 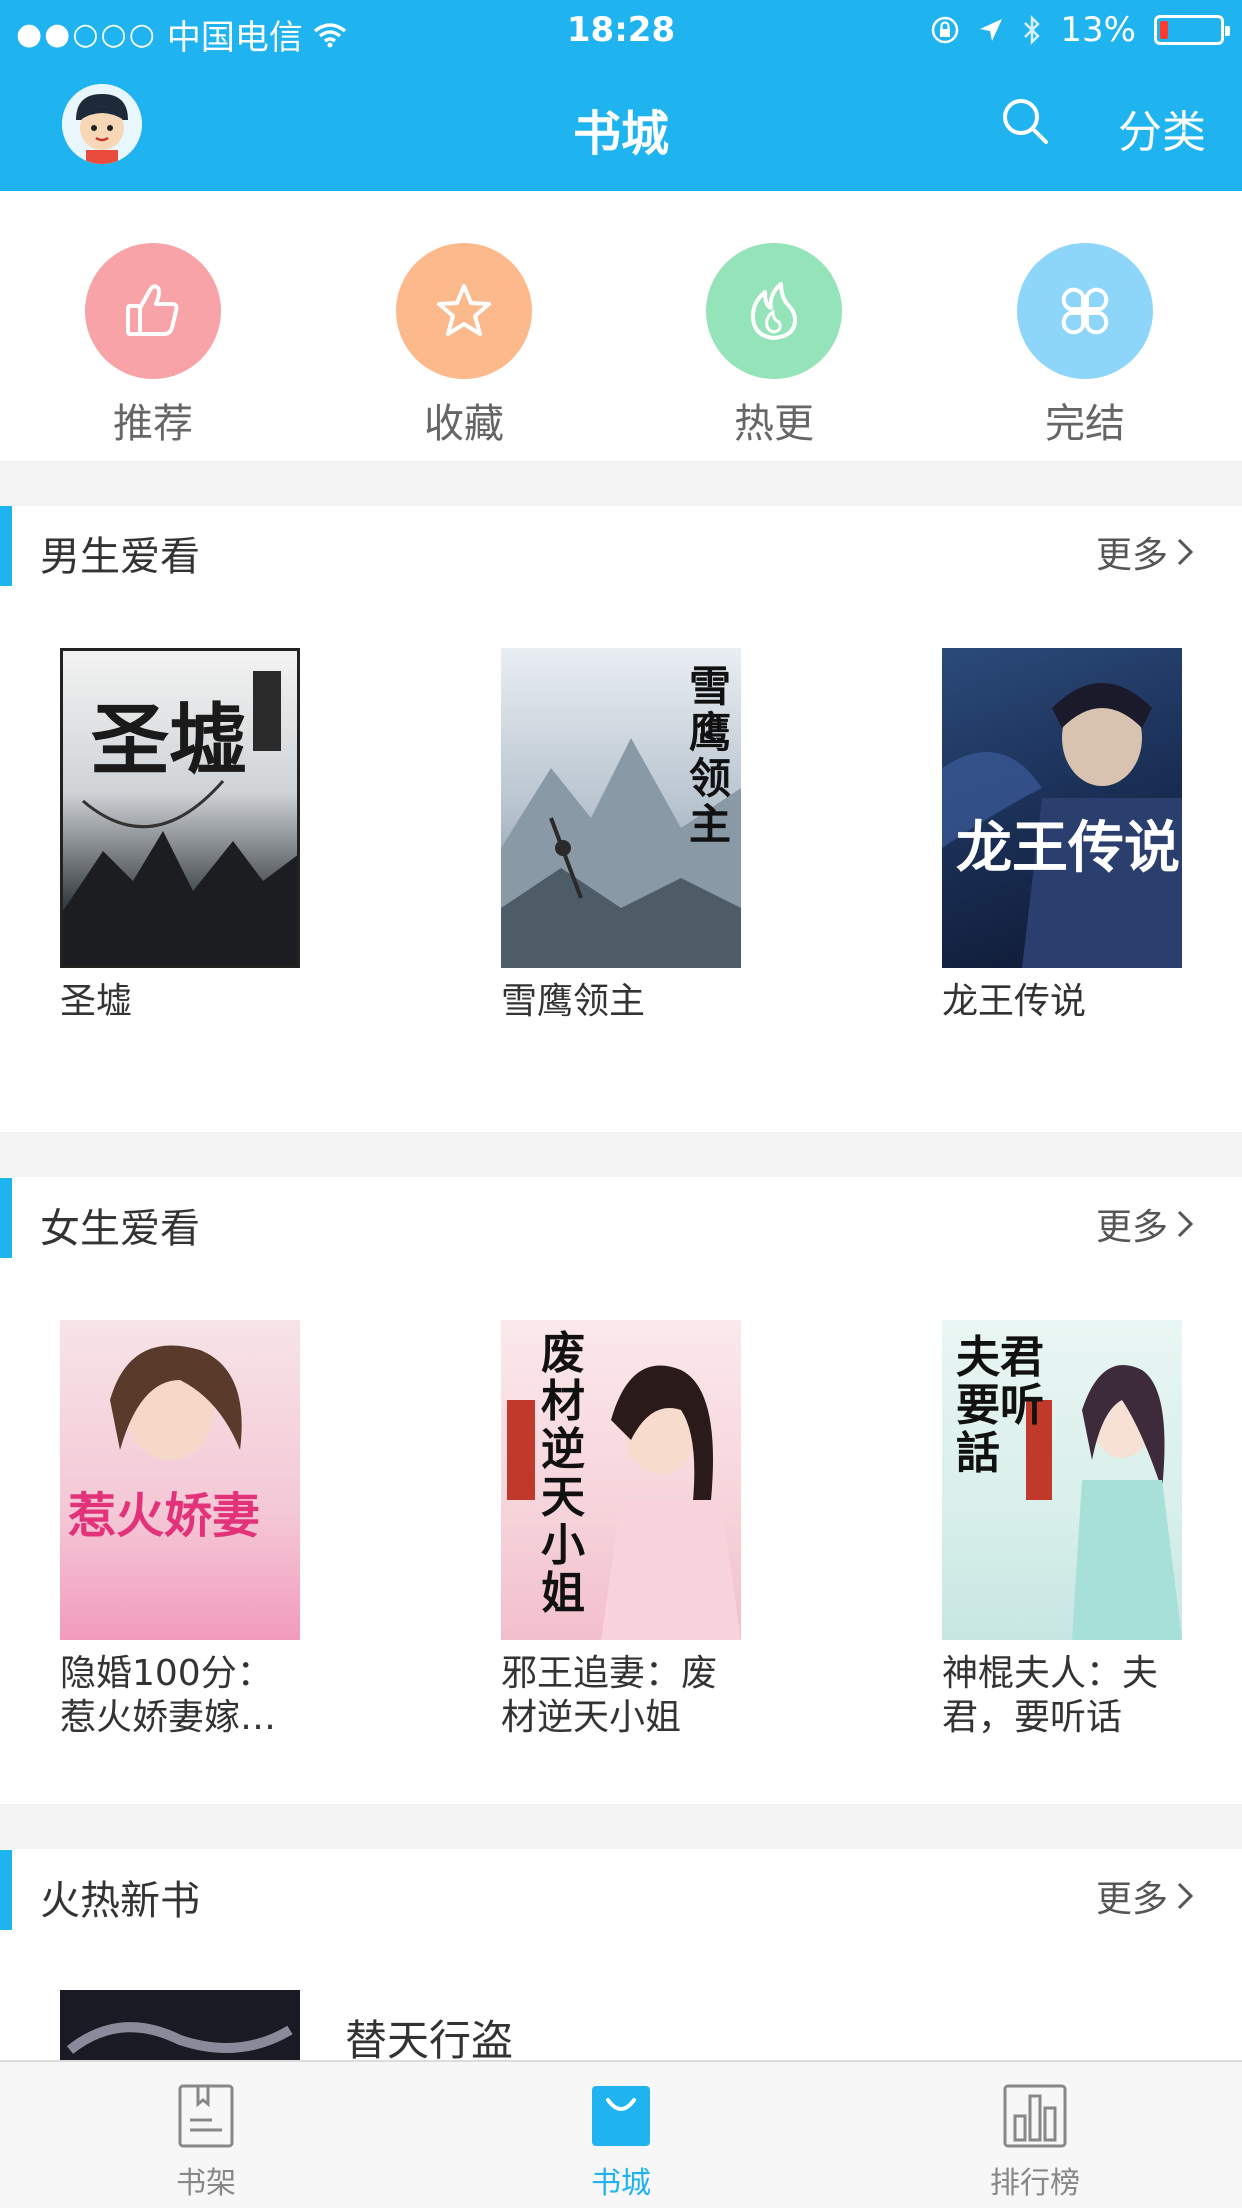 I want to click on thumbs-up-icon, so click(x=153, y=311).